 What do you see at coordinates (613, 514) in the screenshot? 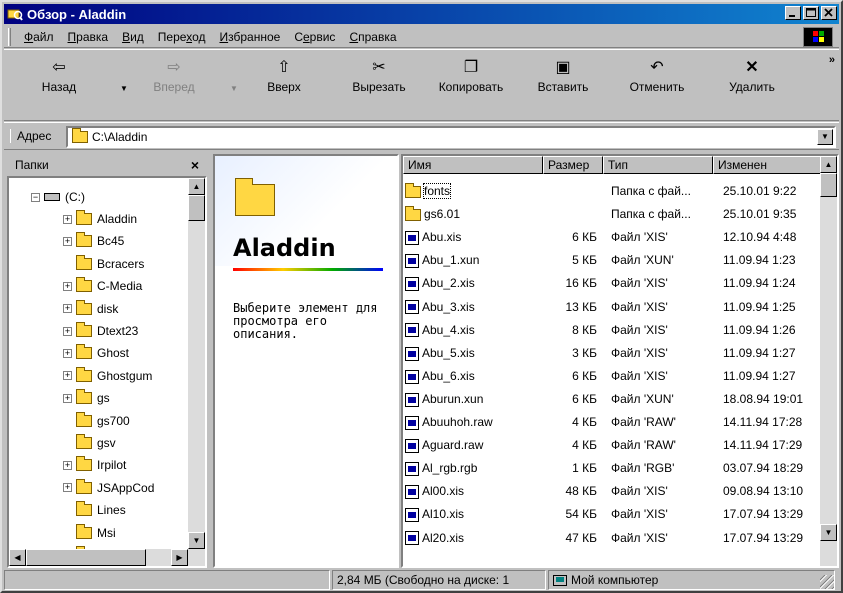
I see `file-row: Al10.xis 54 КБ Файл 'XIS' 17.07.94 13:29` at bounding box center [613, 514].